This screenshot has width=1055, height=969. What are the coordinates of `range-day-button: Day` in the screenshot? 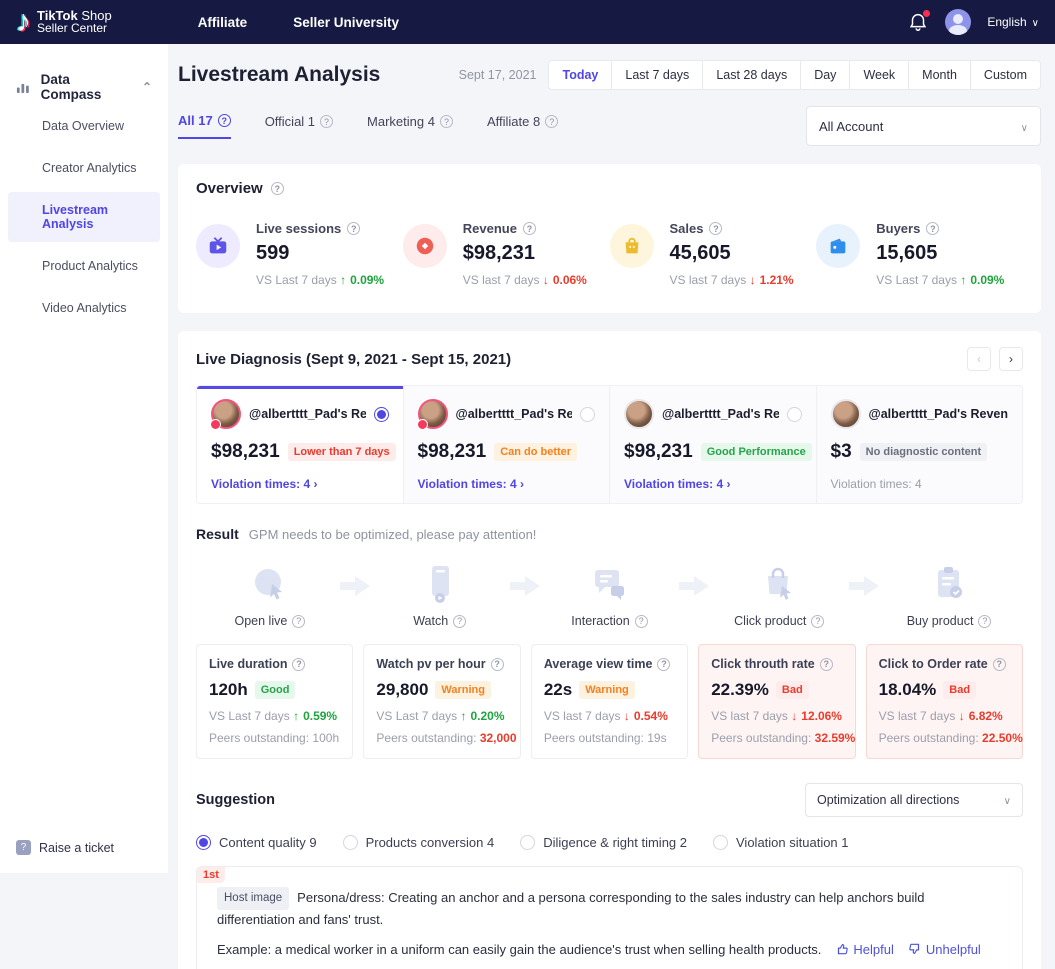 It's located at (825, 75).